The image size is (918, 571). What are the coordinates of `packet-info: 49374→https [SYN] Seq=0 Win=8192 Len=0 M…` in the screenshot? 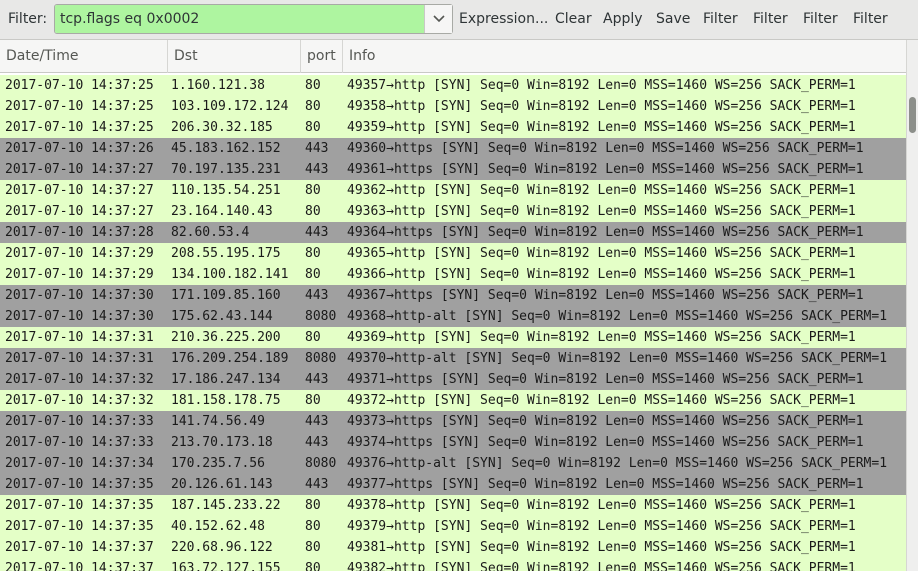 It's located at (605, 442).